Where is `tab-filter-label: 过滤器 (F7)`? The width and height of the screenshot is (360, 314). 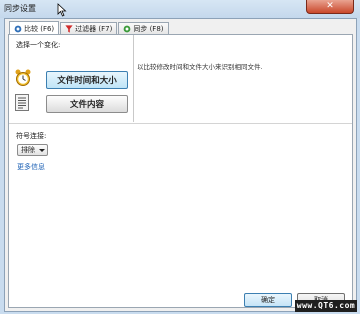 tab-filter-label: 过滤器 (F7) is located at coordinates (94, 29).